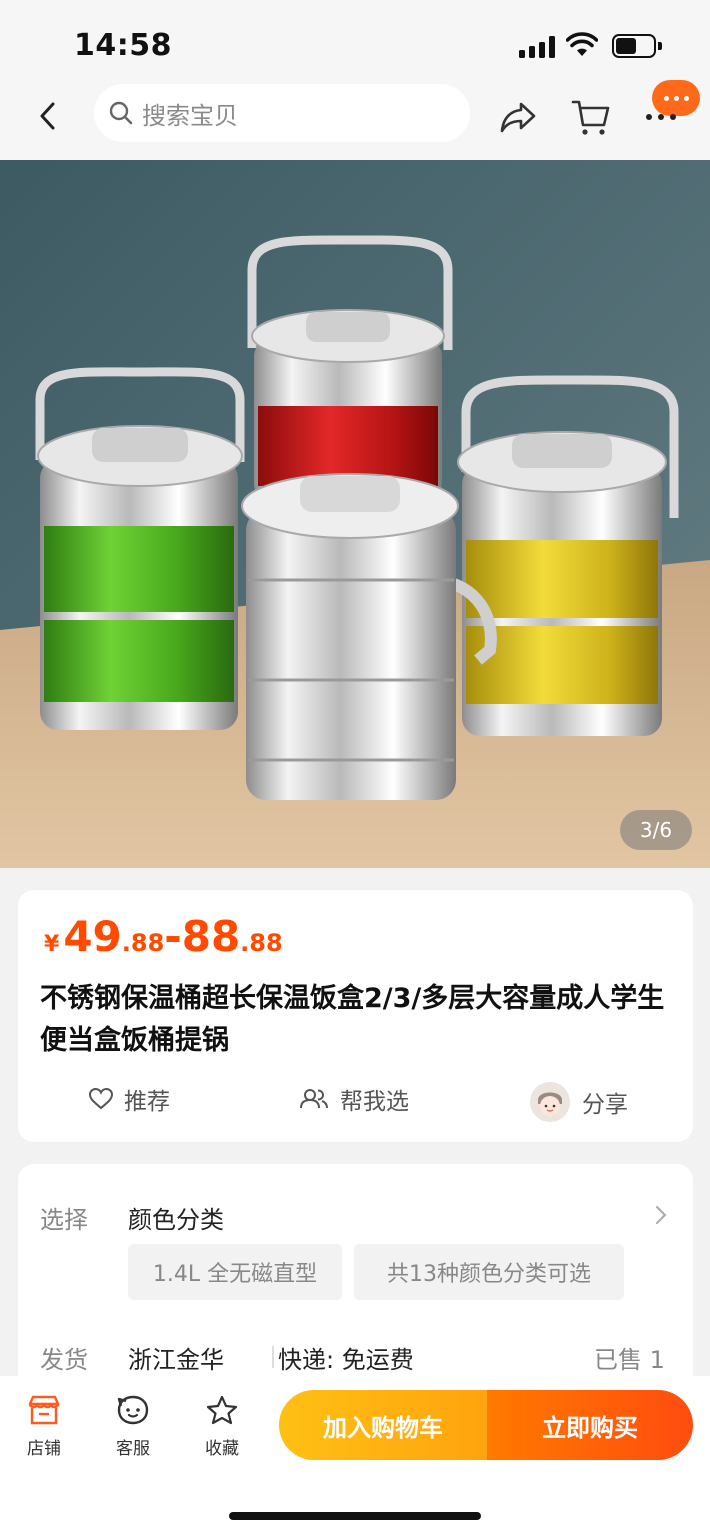  I want to click on share-action-button: 分享, so click(579, 1102).